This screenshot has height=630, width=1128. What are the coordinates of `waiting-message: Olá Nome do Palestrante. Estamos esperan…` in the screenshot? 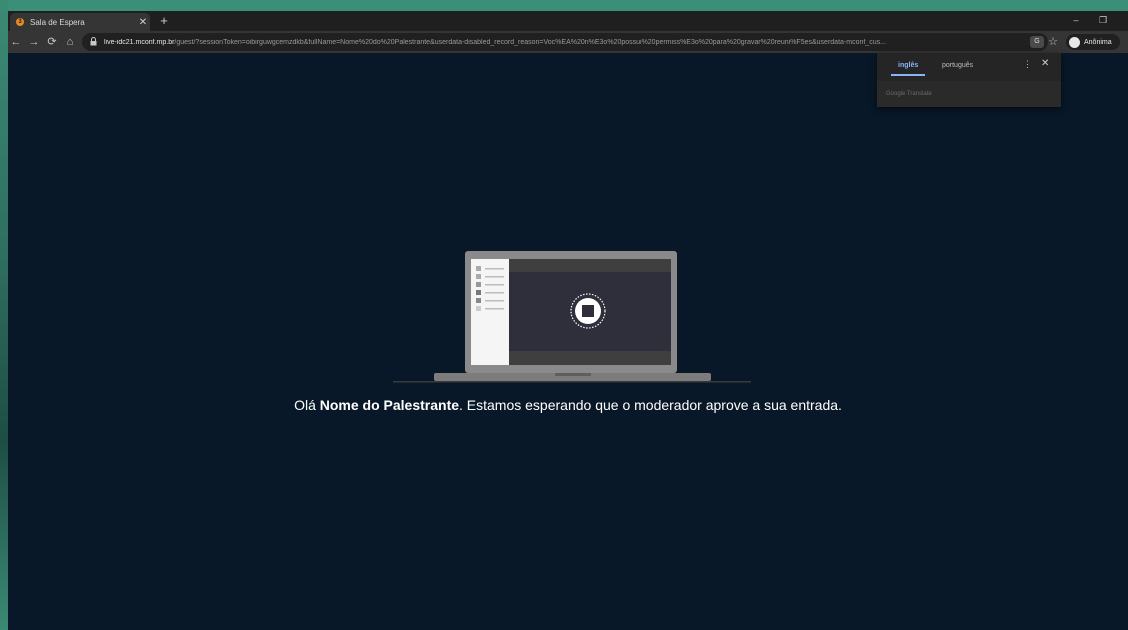 It's located at (568, 405).